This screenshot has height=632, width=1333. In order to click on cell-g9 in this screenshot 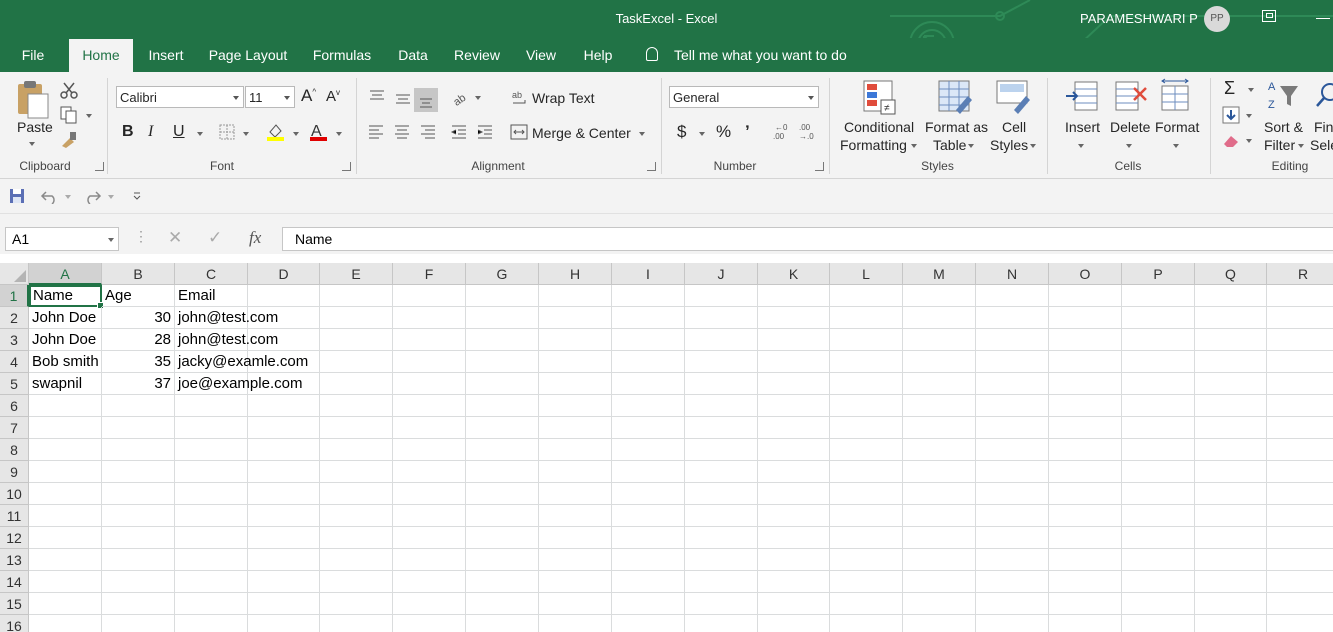, I will do `click(502, 472)`.